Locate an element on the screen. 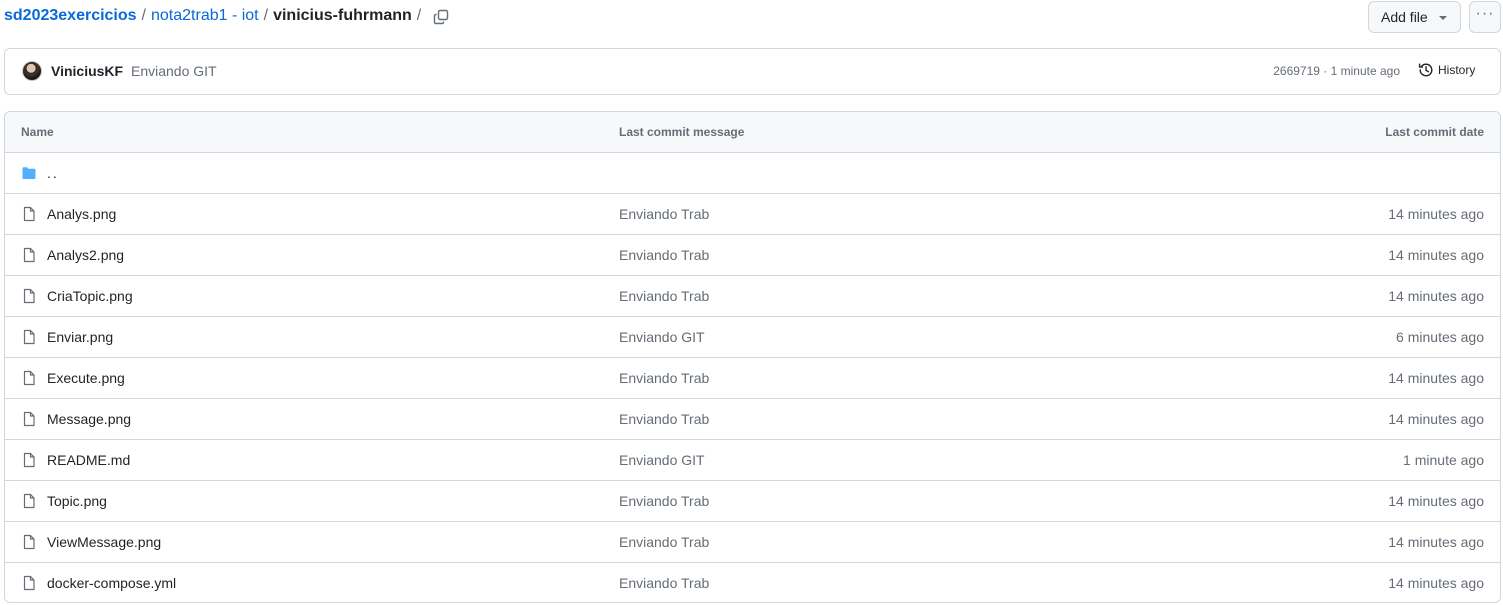 The width and height of the screenshot is (1503, 605). file-row: Analys.png Enviando Trab 14 minutes ago is located at coordinates (752, 214).